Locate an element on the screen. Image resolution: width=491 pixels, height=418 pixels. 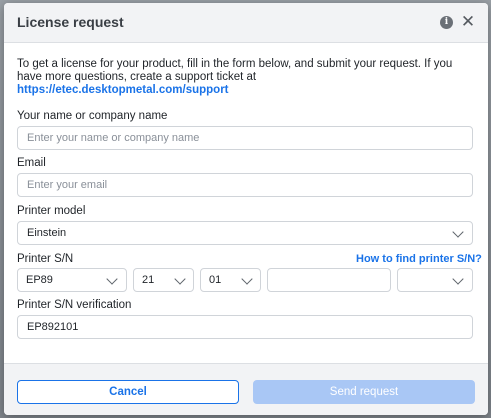
sn-part2-select: 21 is located at coordinates (163, 280).